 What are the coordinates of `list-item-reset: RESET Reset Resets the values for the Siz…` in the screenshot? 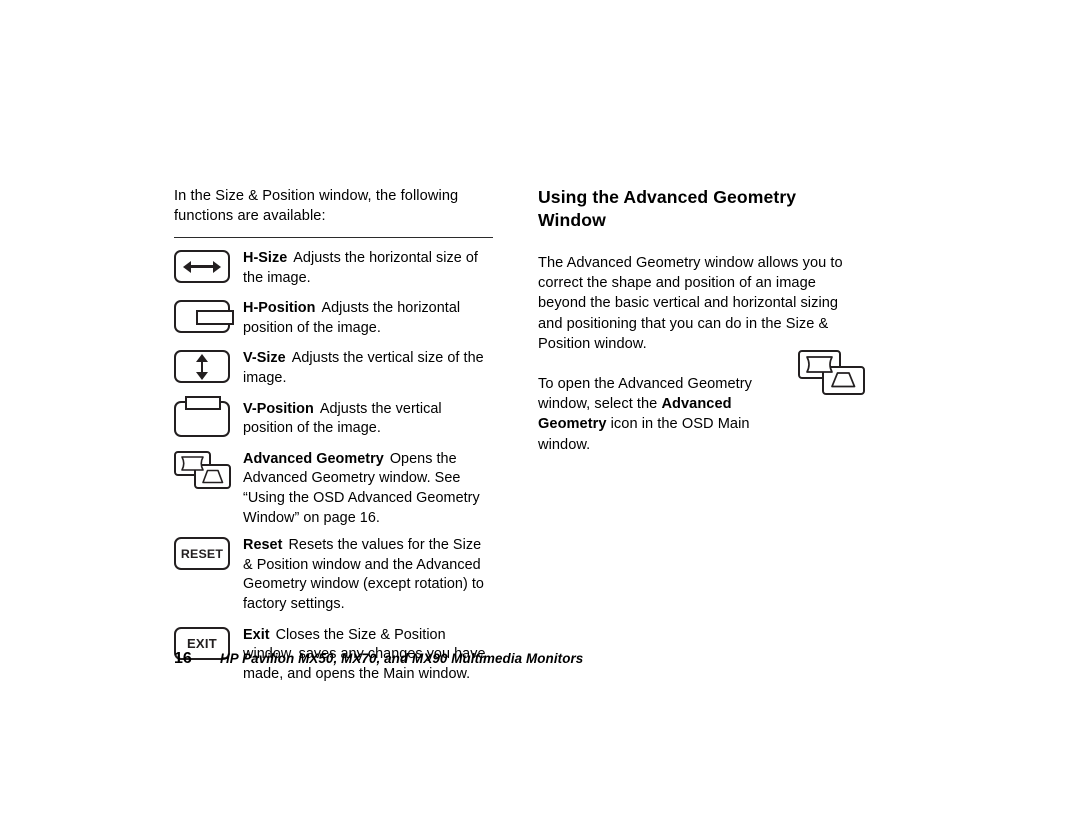 It's located at (334, 574).